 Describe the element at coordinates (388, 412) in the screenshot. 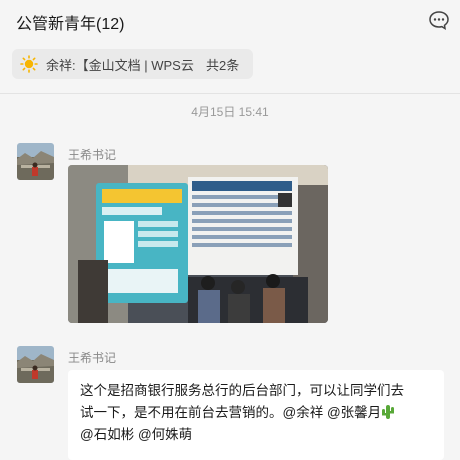

I see `cactus-icon` at that location.